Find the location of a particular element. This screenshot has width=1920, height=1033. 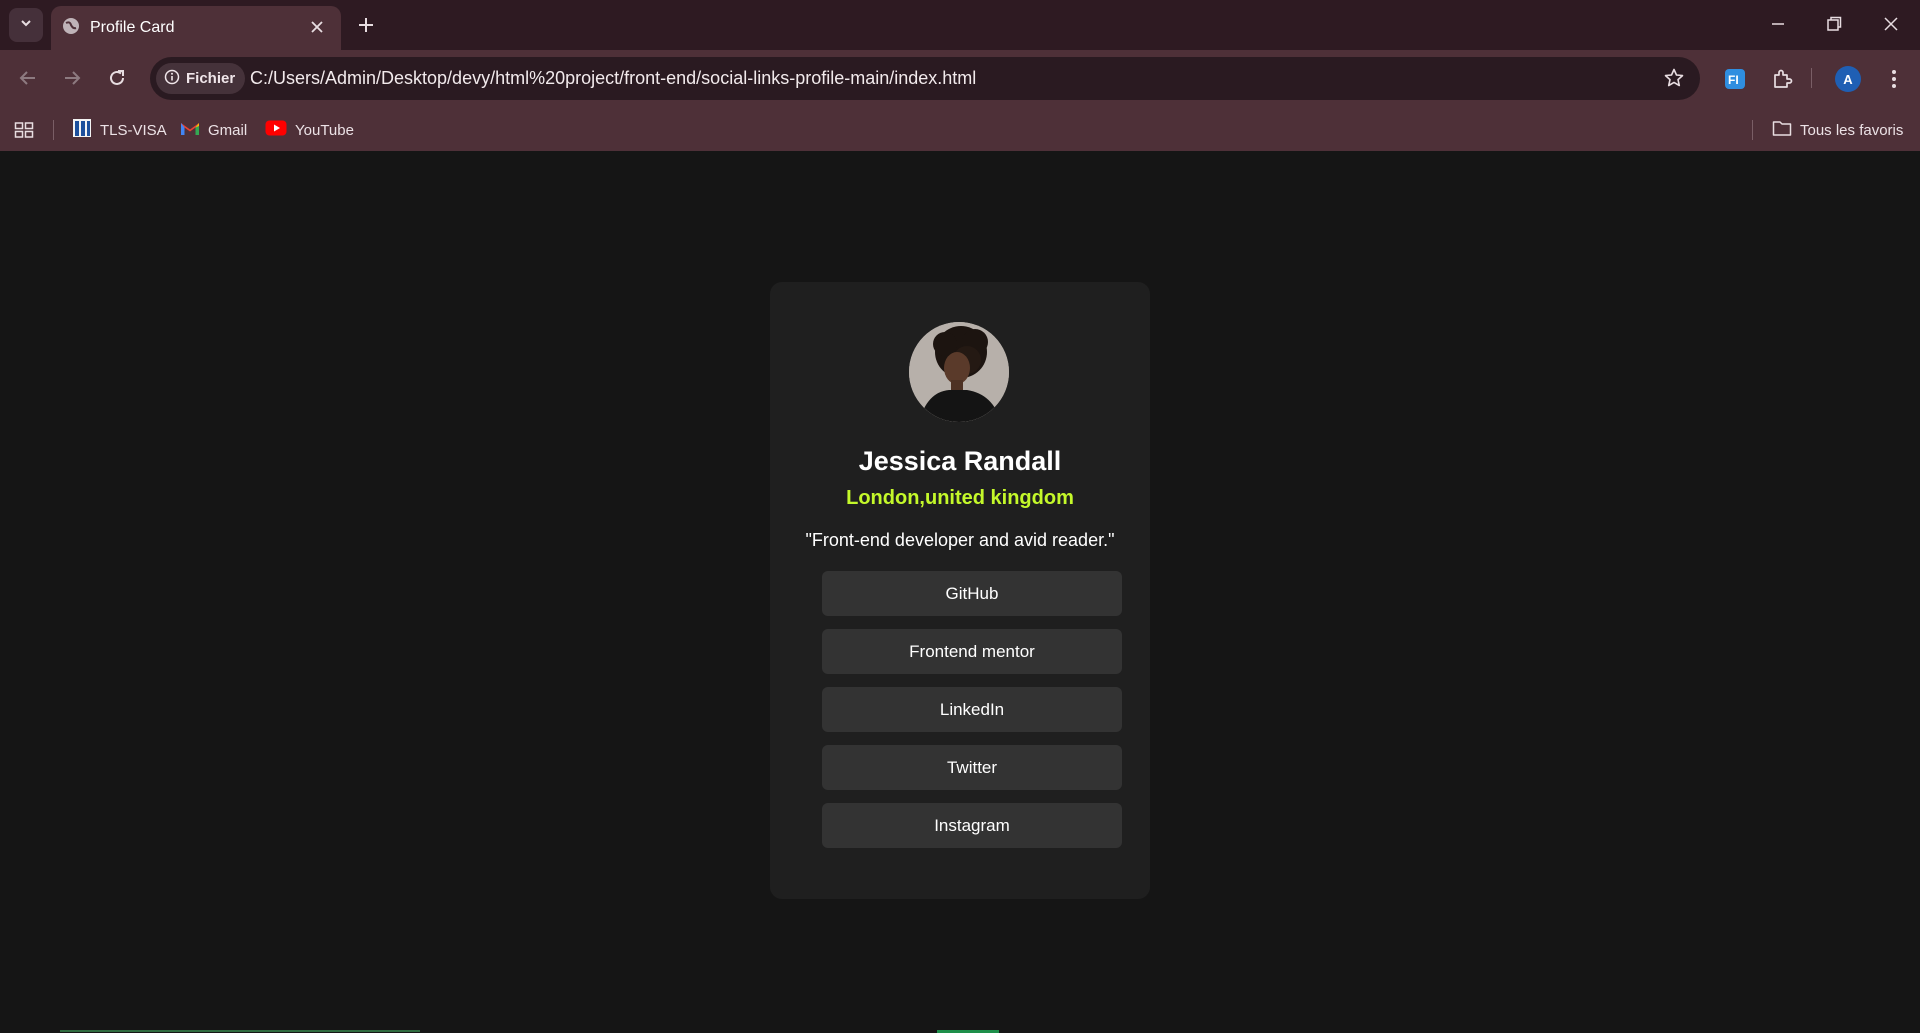

tab-search-button is located at coordinates (26, 25).